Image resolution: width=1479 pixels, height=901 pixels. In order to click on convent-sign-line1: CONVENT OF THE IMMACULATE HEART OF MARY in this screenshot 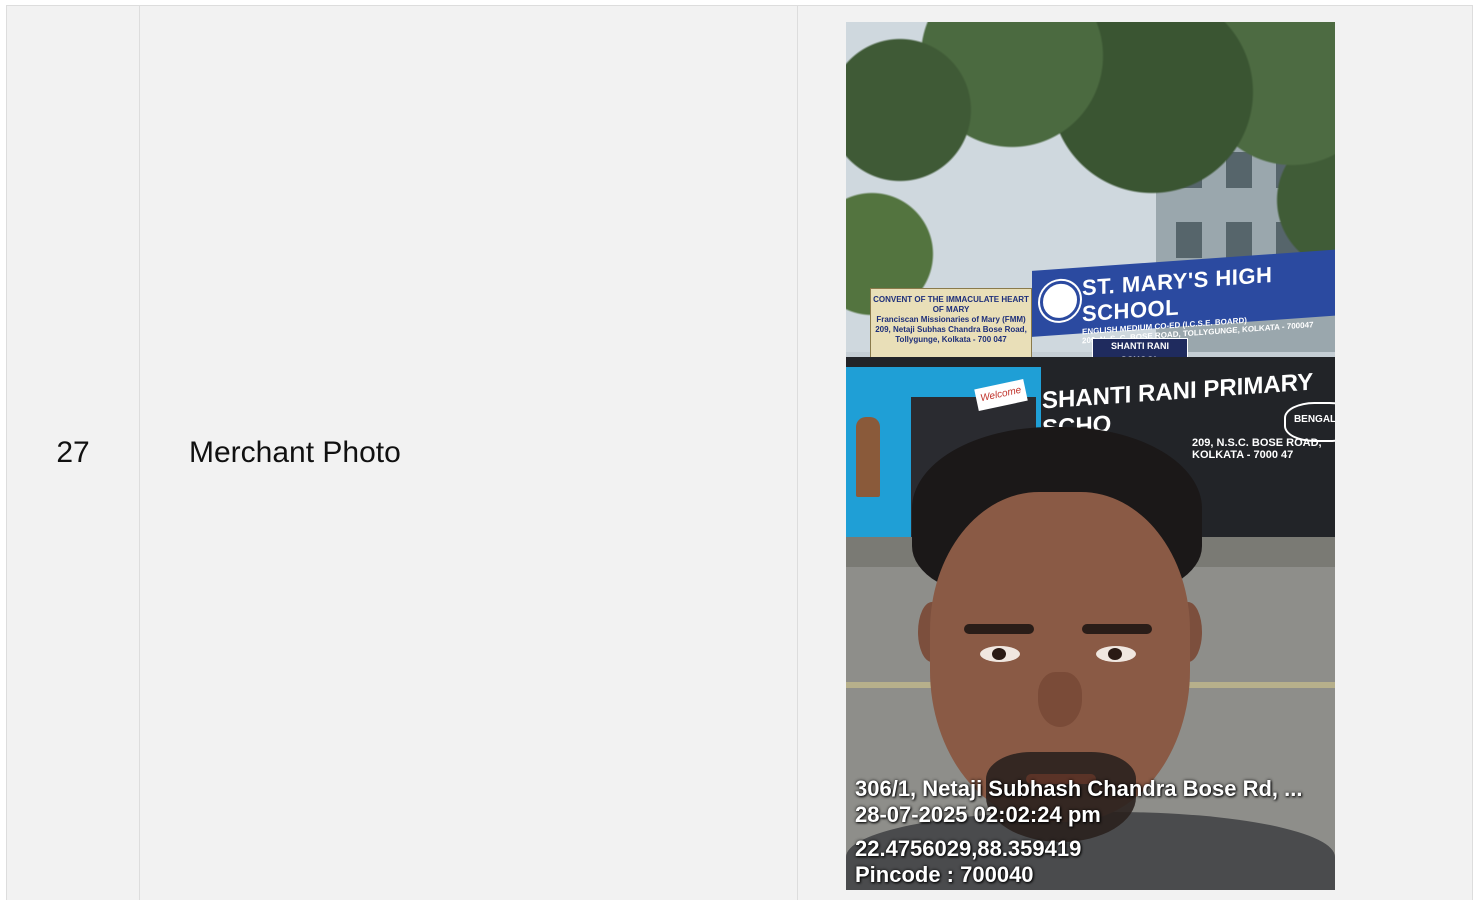, I will do `click(951, 304)`.